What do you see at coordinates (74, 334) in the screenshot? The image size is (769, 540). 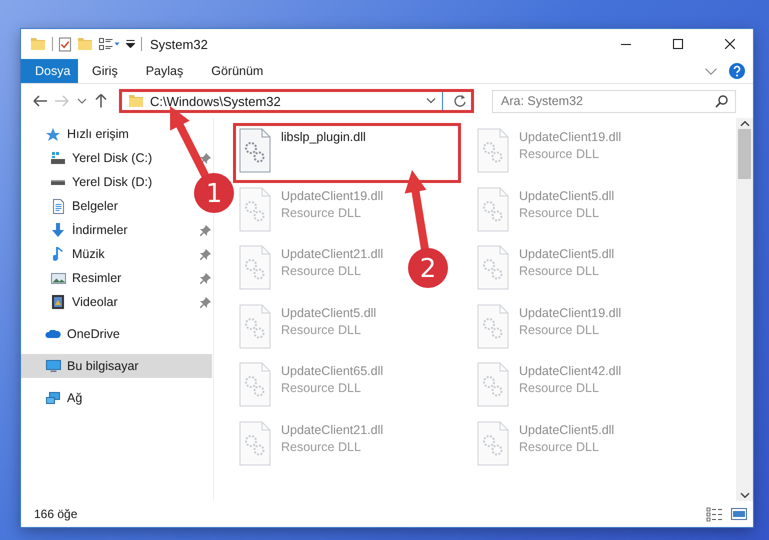 I see `sidebar-item: OneDrive` at bounding box center [74, 334].